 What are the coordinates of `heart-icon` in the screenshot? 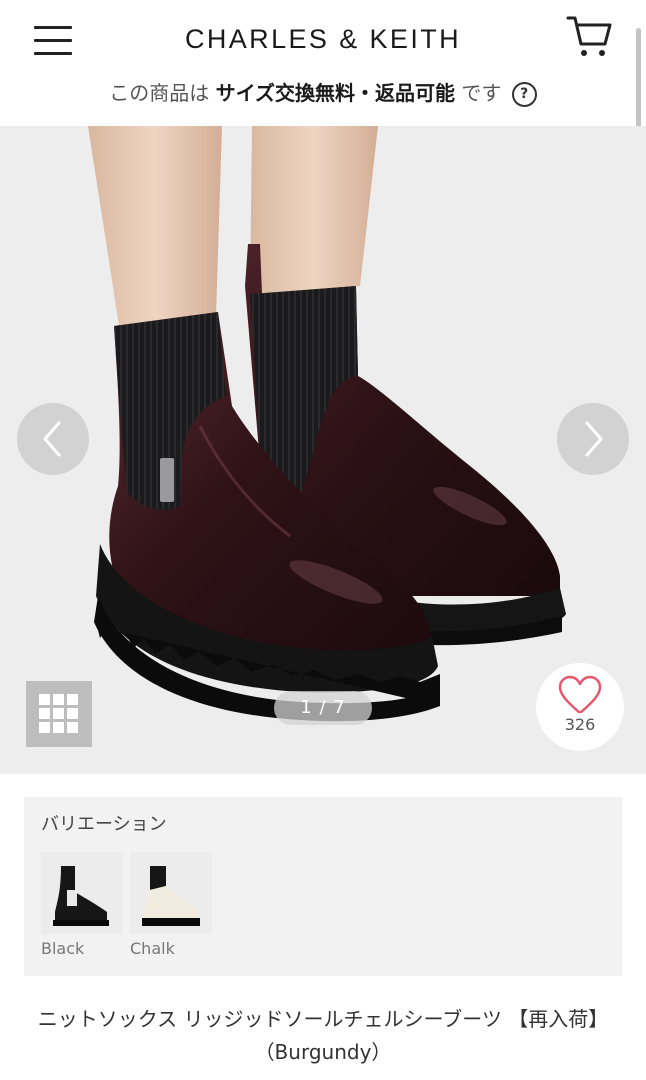 It's located at (580, 694).